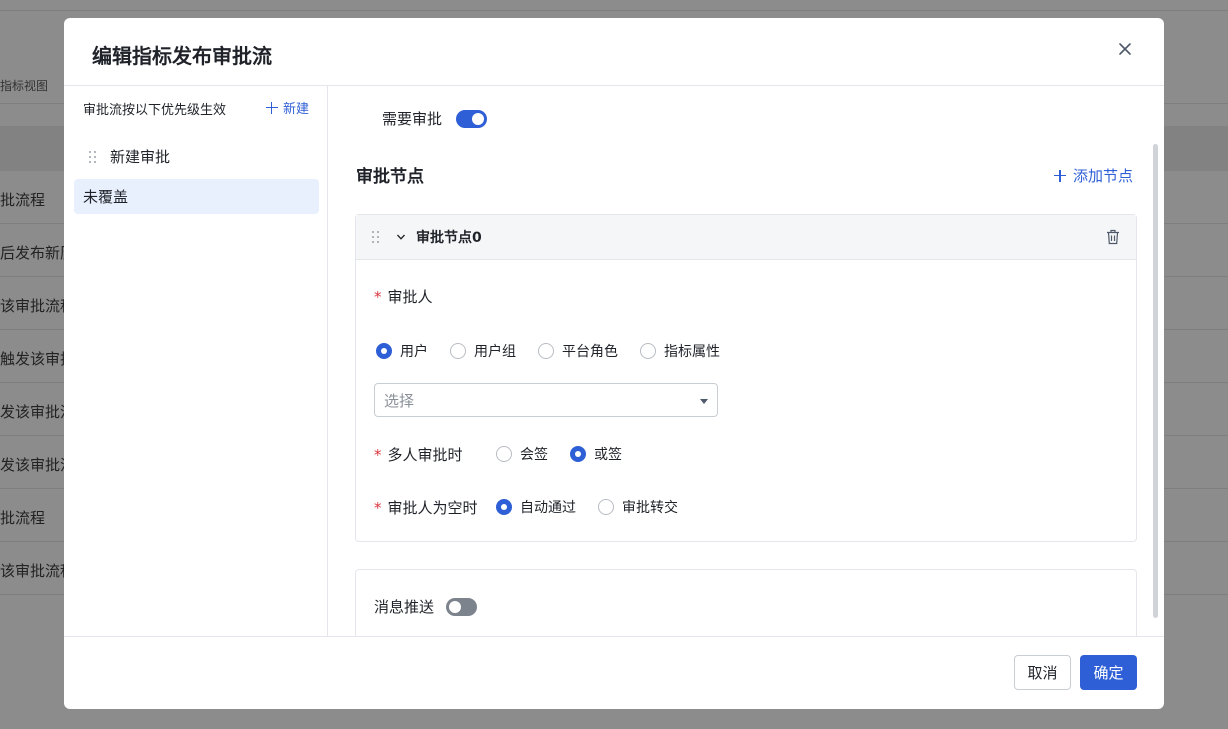 Image resolution: width=1228 pixels, height=729 pixels. I want to click on radio-countersign: 会签, so click(522, 454).